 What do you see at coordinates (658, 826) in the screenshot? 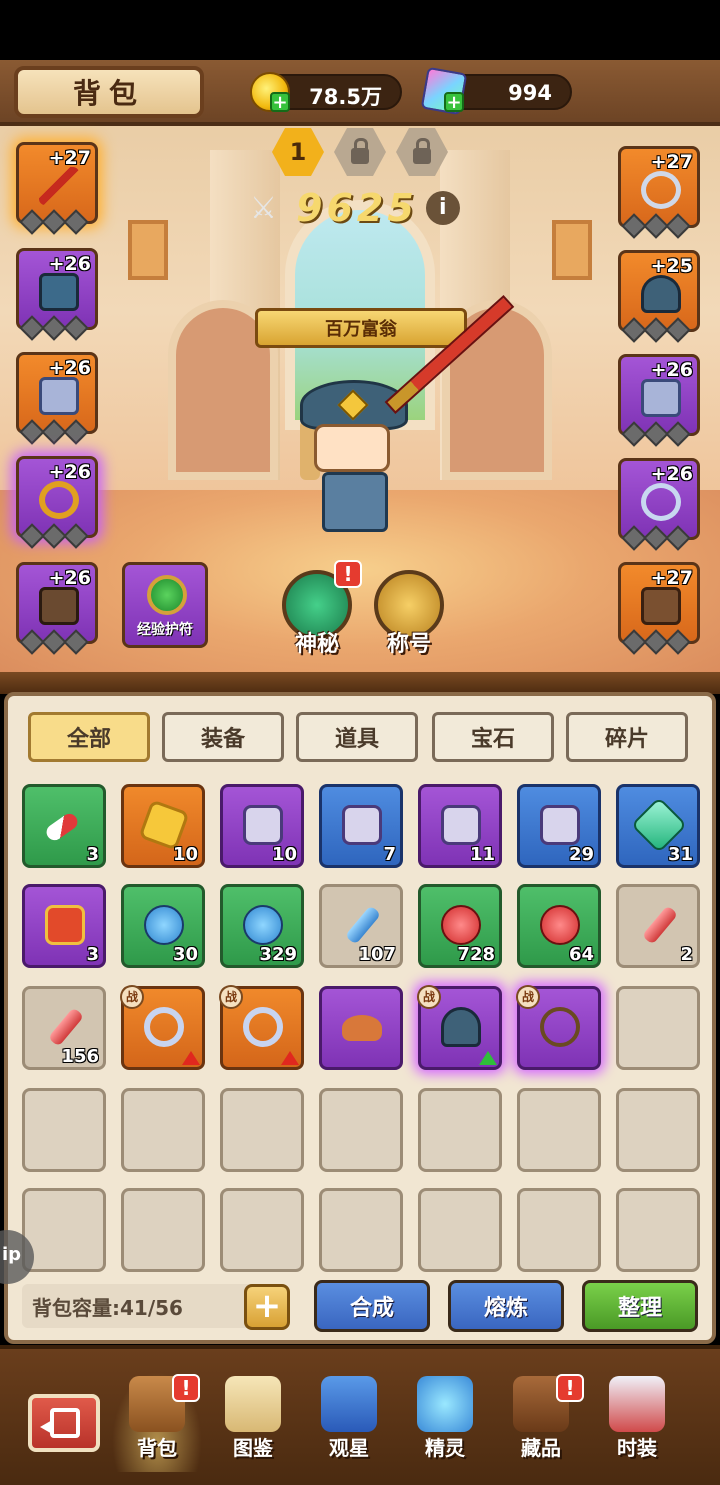
I see `inventory-item: 31` at bounding box center [658, 826].